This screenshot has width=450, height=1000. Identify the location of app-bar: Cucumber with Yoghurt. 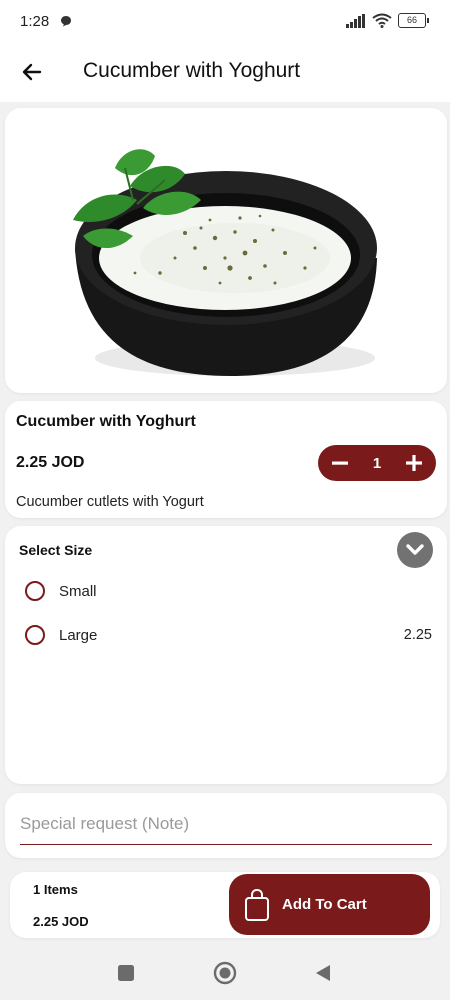
(225, 73).